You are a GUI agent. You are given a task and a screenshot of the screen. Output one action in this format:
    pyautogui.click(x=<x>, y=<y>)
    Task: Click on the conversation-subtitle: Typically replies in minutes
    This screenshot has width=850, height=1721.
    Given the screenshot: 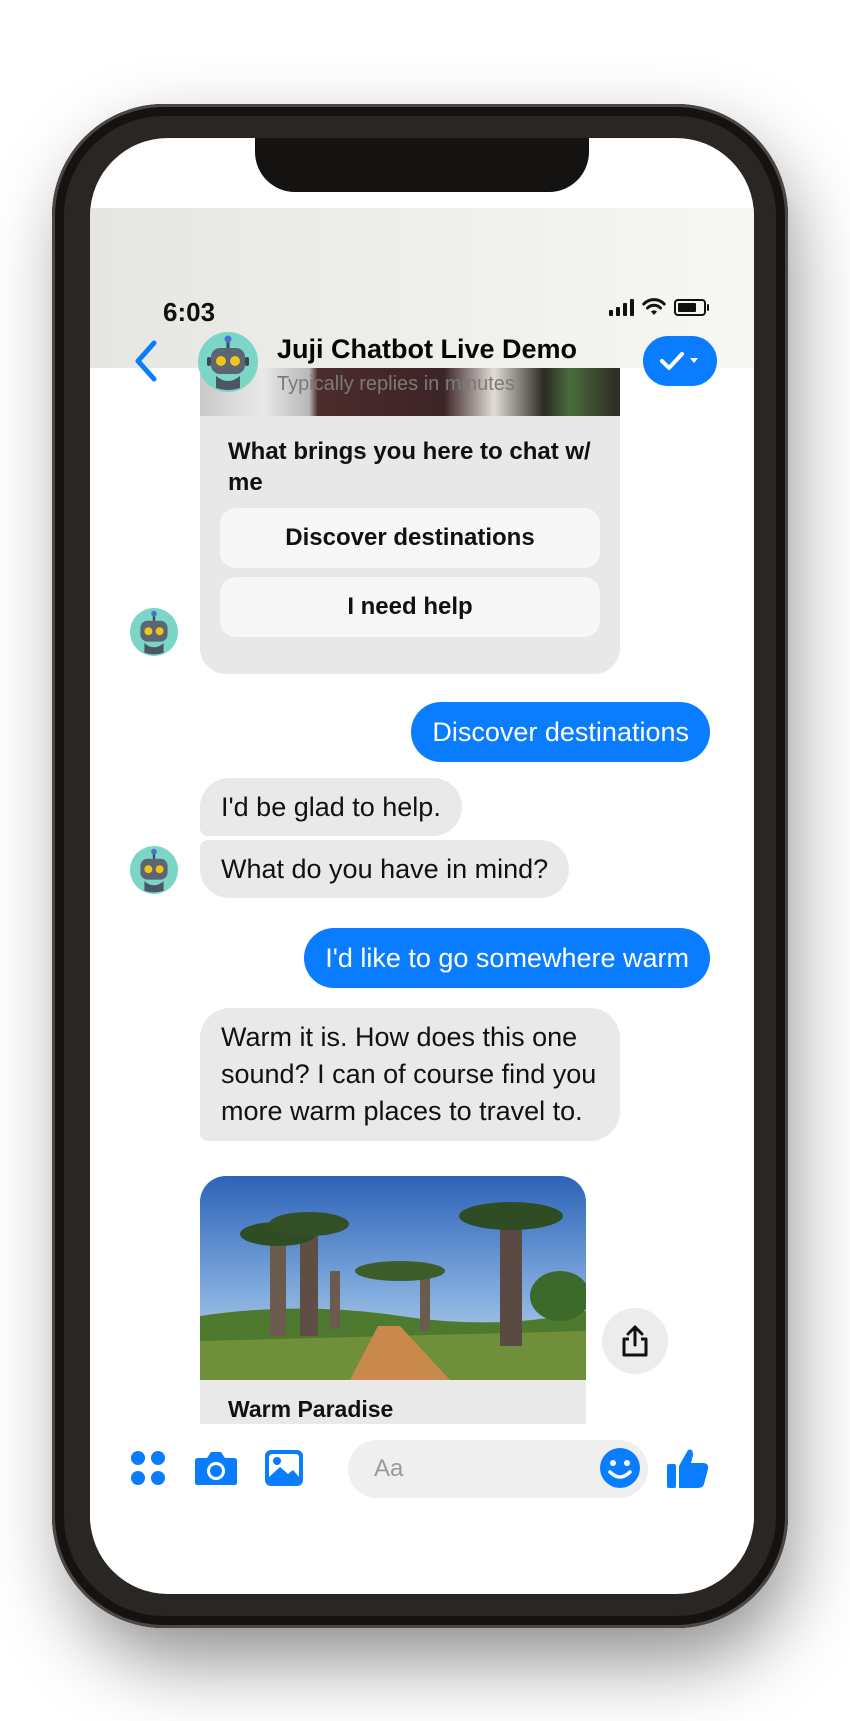 What is the action you would take?
    pyautogui.click(x=396, y=384)
    